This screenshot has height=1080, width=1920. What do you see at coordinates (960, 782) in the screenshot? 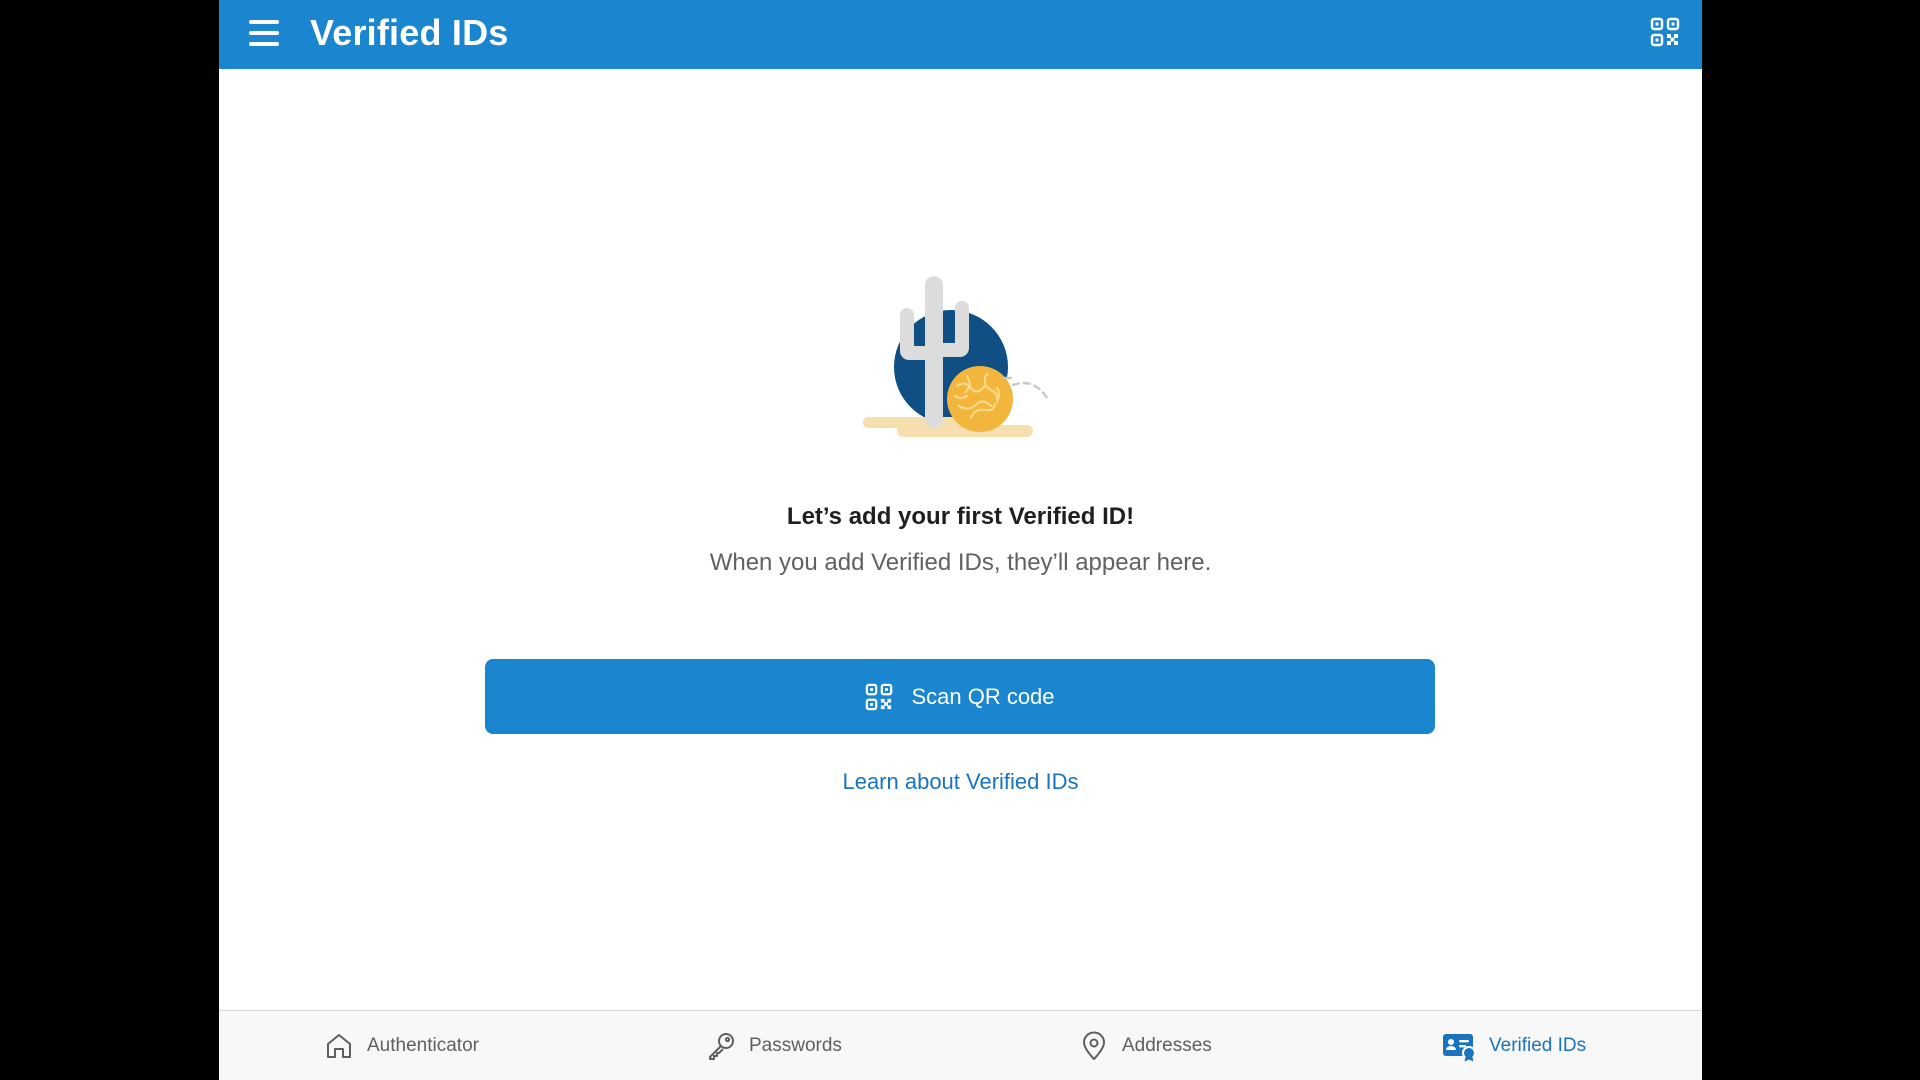
I see `learn-about-verified-ids-link: Learn about Verified IDs` at bounding box center [960, 782].